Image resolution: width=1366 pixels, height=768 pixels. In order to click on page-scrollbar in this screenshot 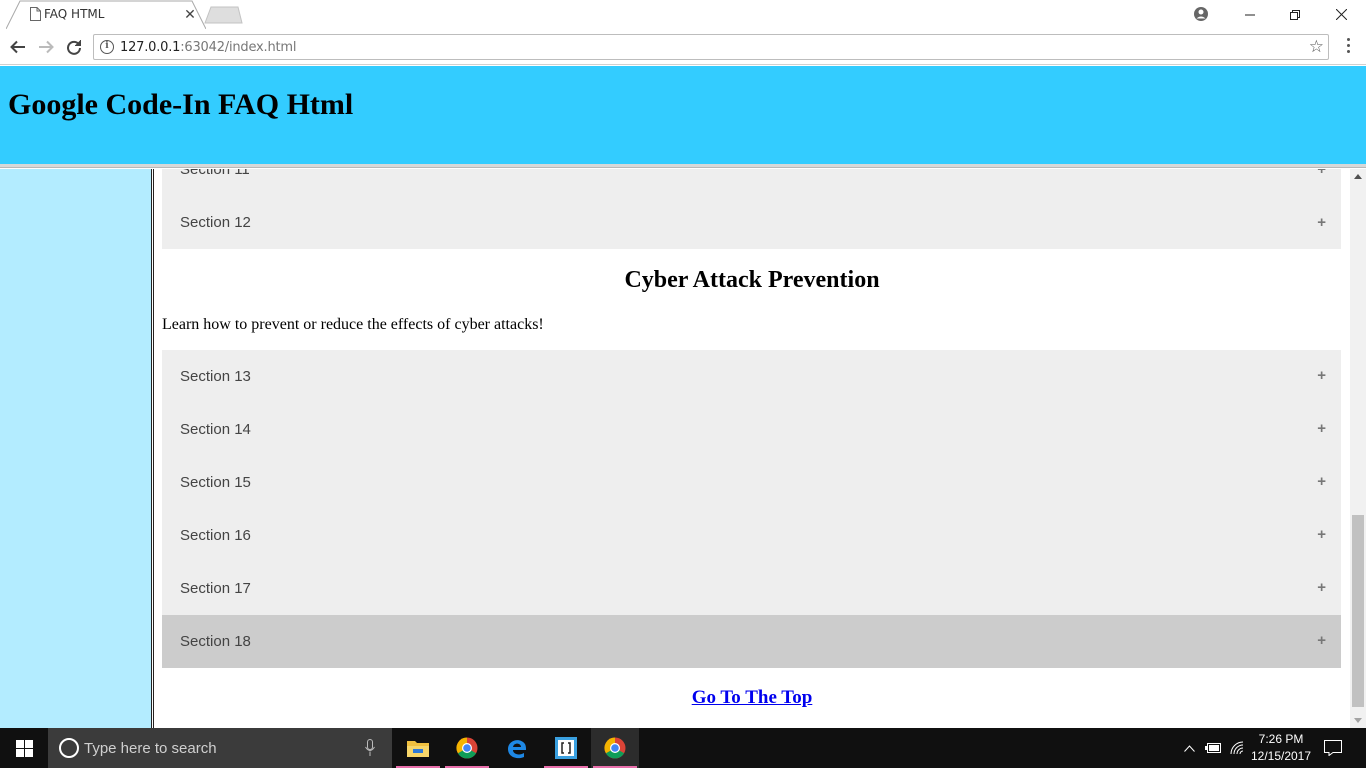, I will do `click(1358, 448)`.